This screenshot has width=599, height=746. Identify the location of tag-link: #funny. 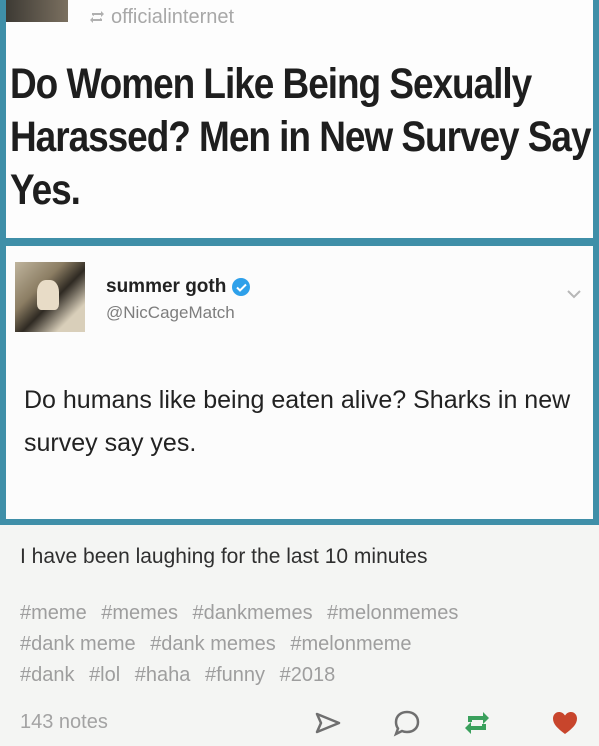
(235, 675).